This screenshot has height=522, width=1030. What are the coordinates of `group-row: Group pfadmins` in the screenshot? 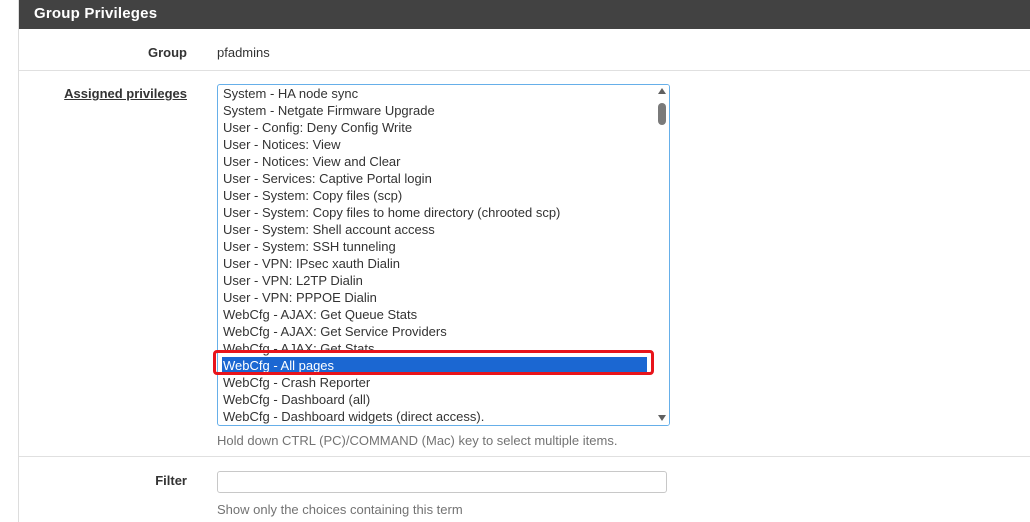 It's located at (524, 50).